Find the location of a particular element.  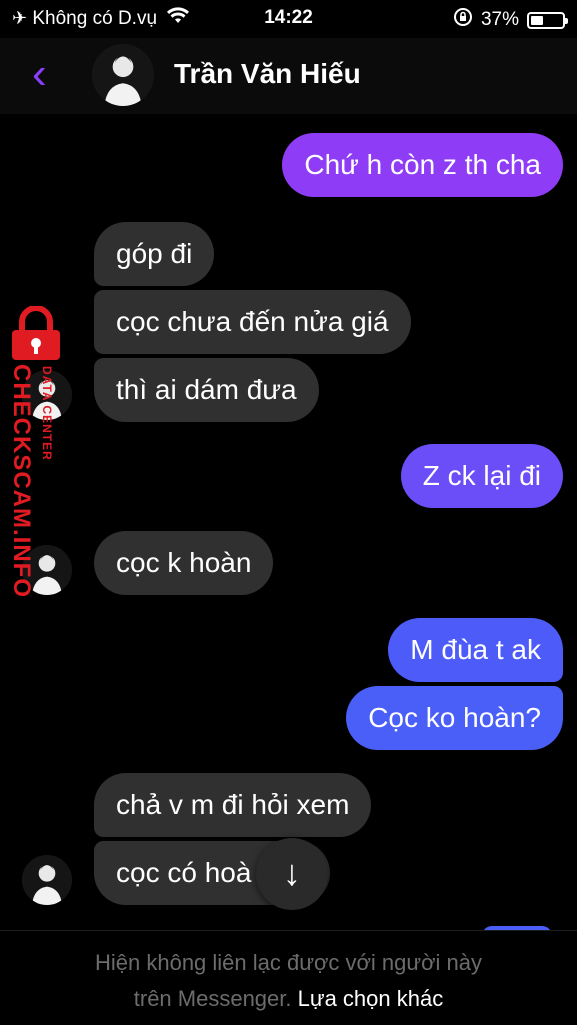

watermark-brand: CHECKSCAM.INFO is located at coordinates (21, 481).